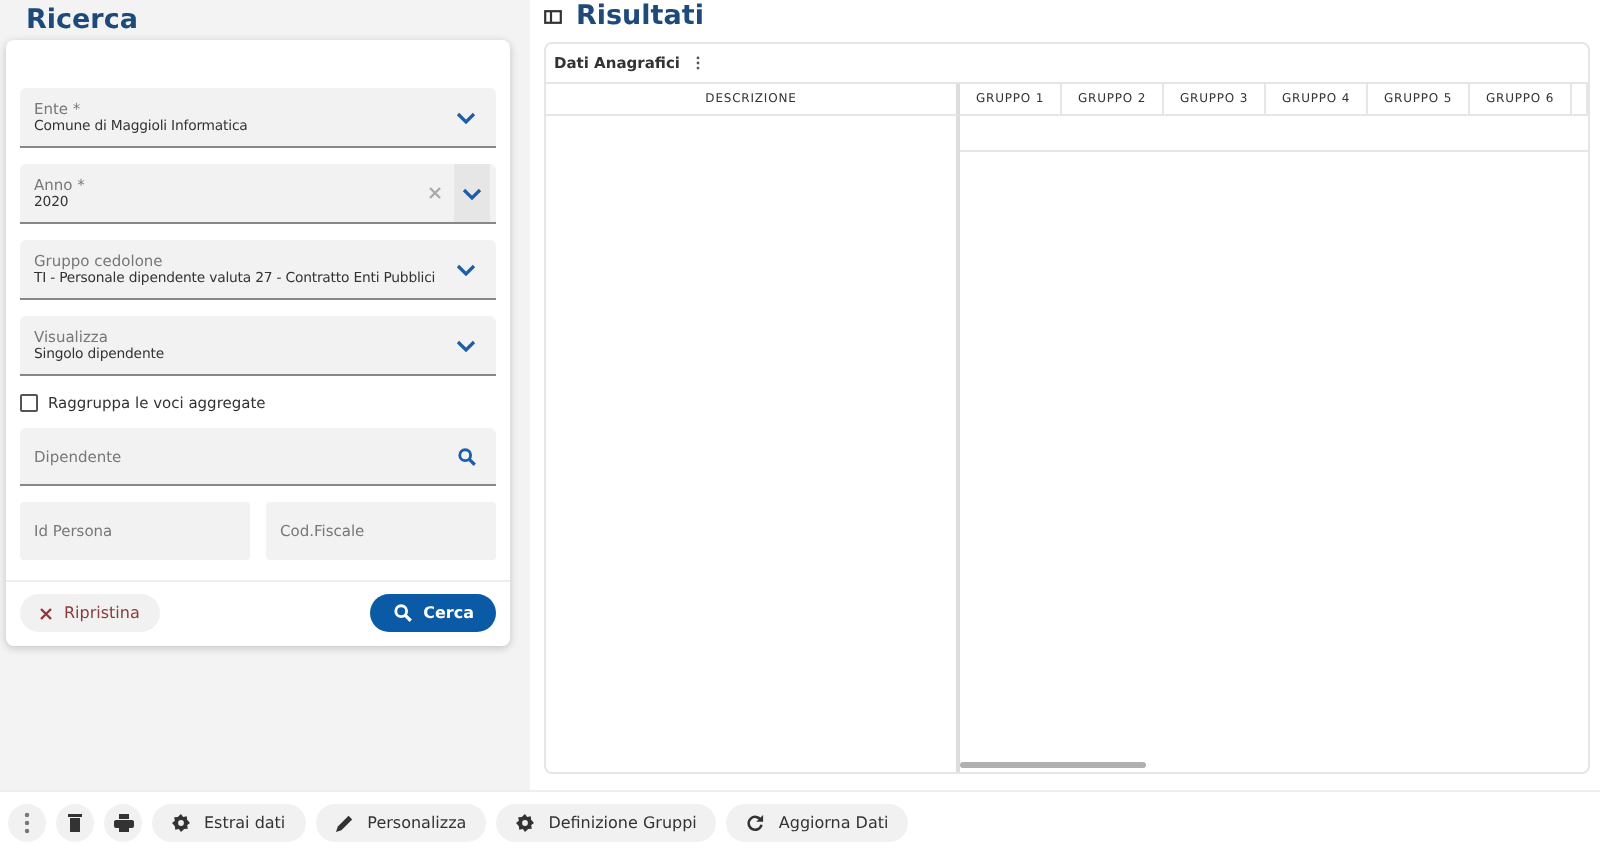 The width and height of the screenshot is (1600, 852). Describe the element at coordinates (606, 822) in the screenshot. I see `toolbar-button: Definizione Gruppi` at that location.